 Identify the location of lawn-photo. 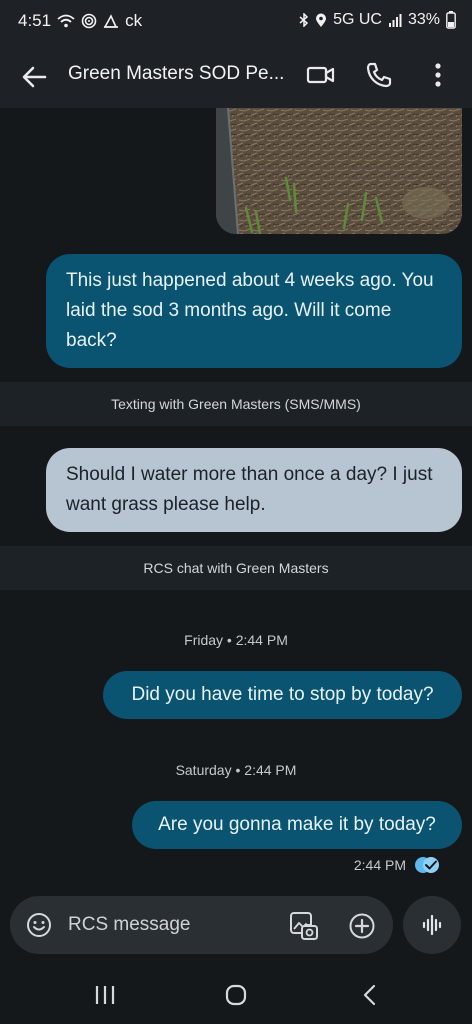
(339, 171).